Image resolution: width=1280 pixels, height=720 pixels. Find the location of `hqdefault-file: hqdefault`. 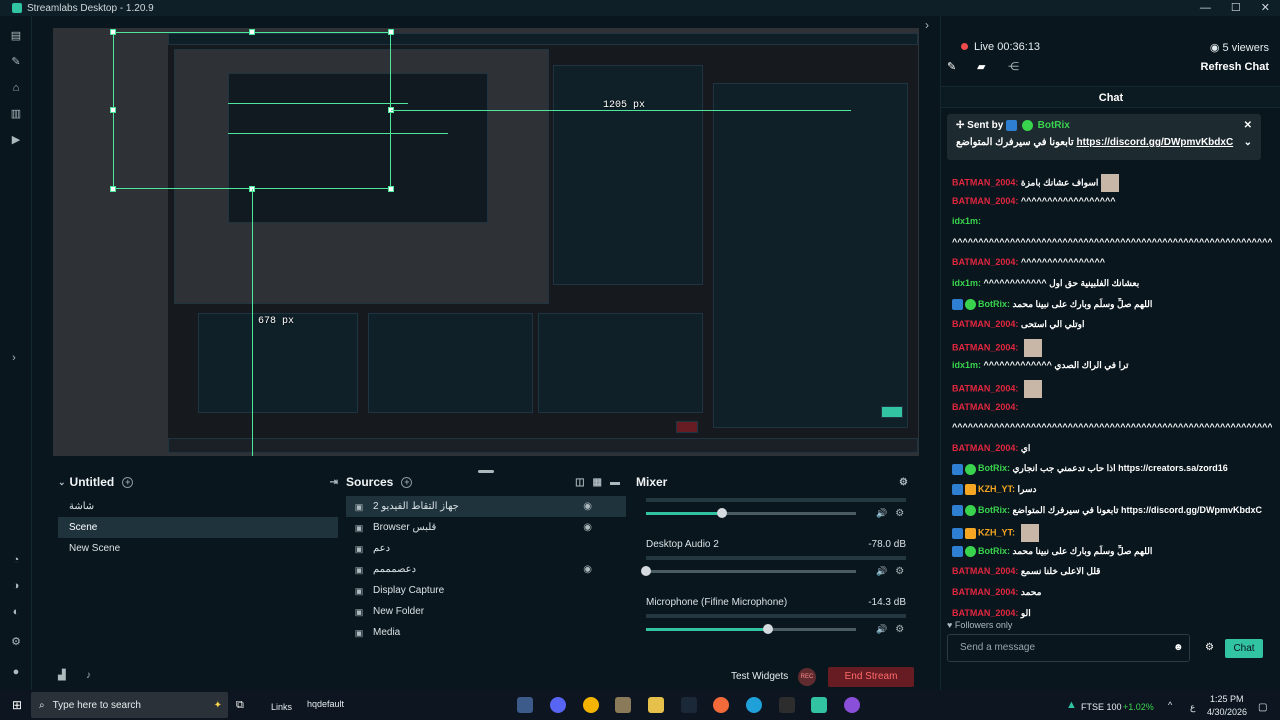

hqdefault-file: hqdefault is located at coordinates (325, 704).